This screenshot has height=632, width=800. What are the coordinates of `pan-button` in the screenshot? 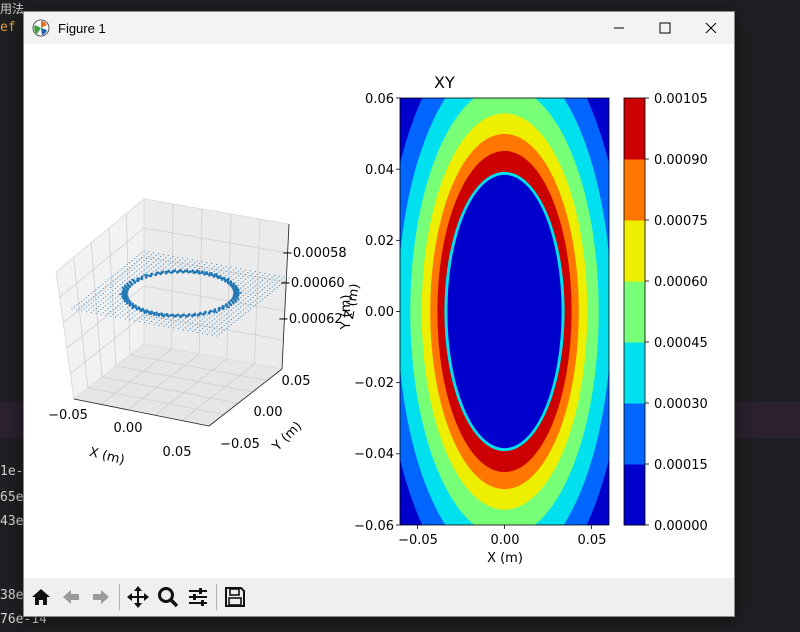 It's located at (138, 597).